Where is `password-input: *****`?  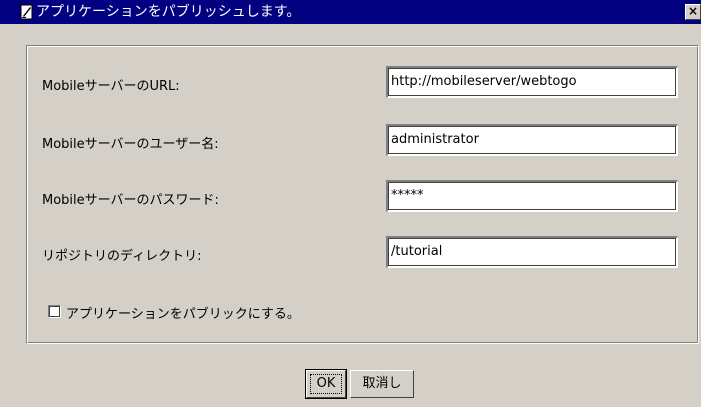
password-input: ***** is located at coordinates (532, 196).